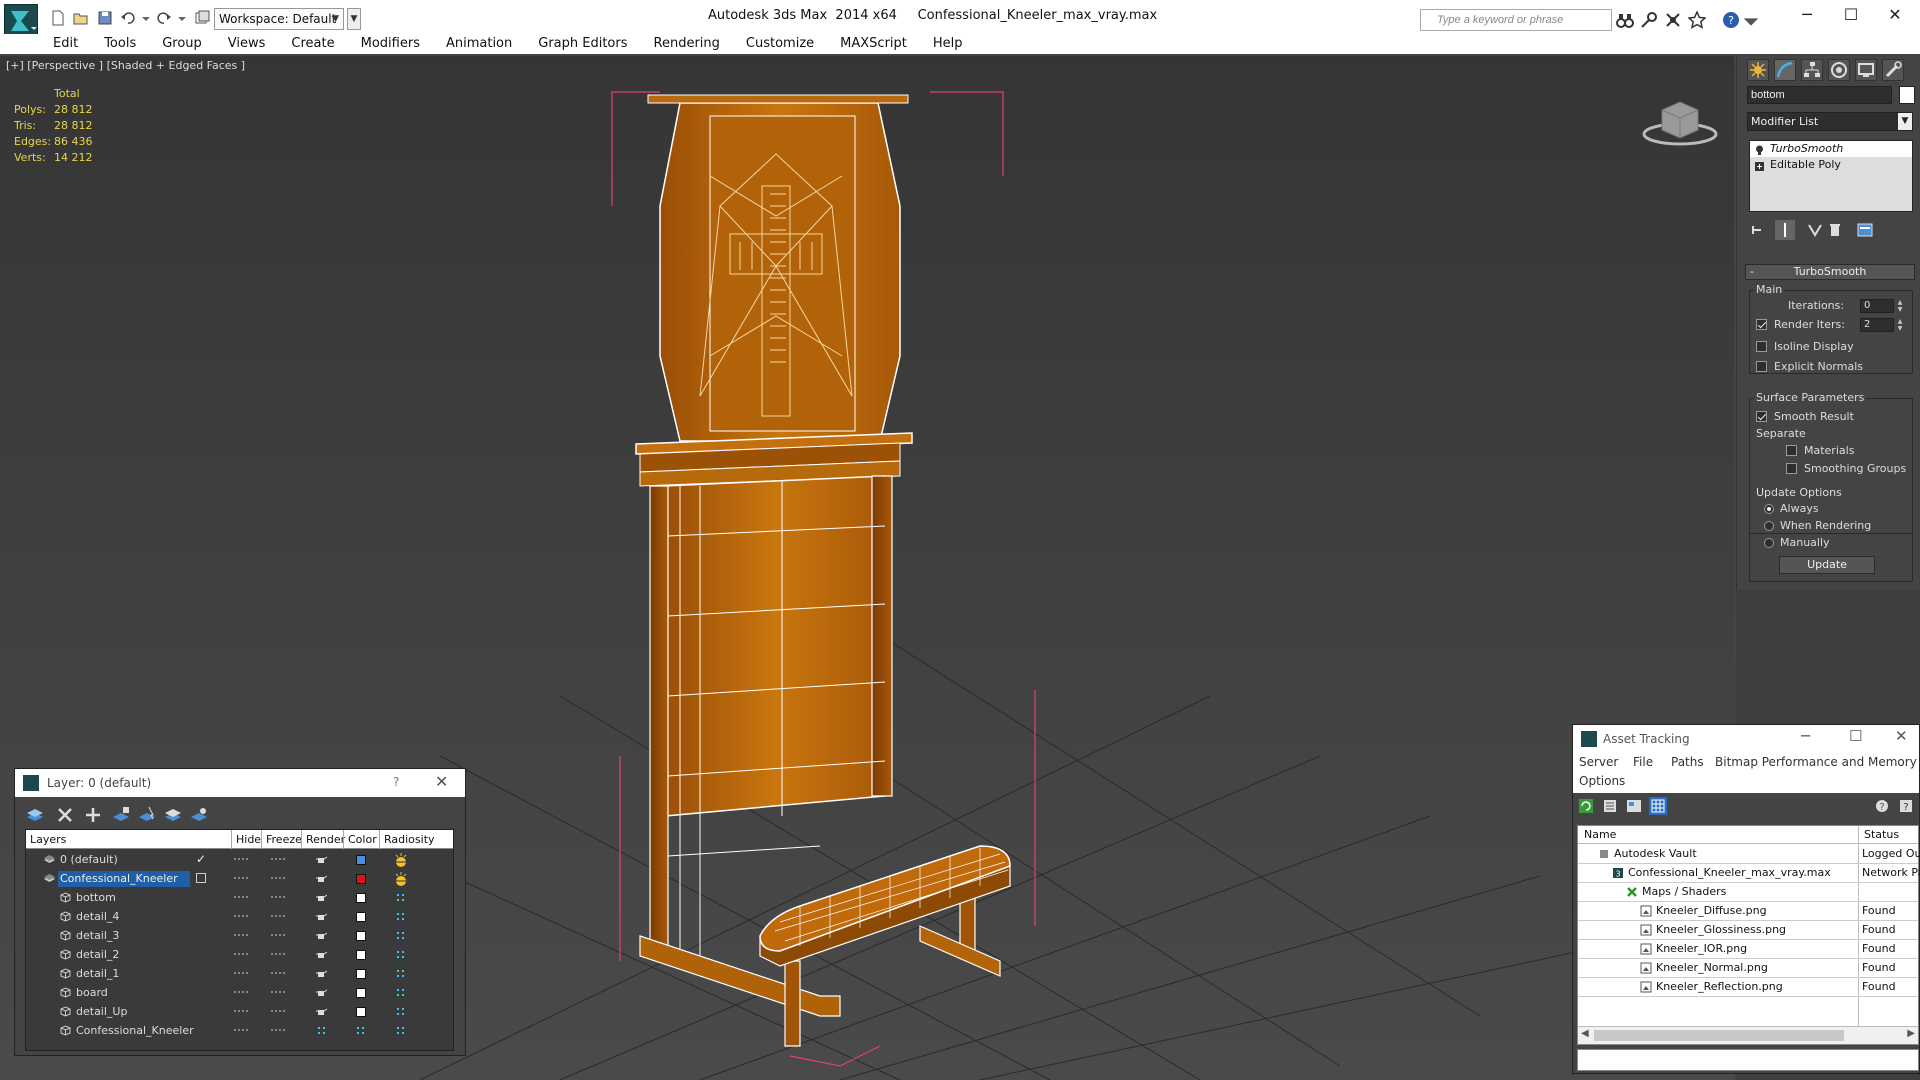  What do you see at coordinates (1610, 806) in the screenshot?
I see `list-view-icon` at bounding box center [1610, 806].